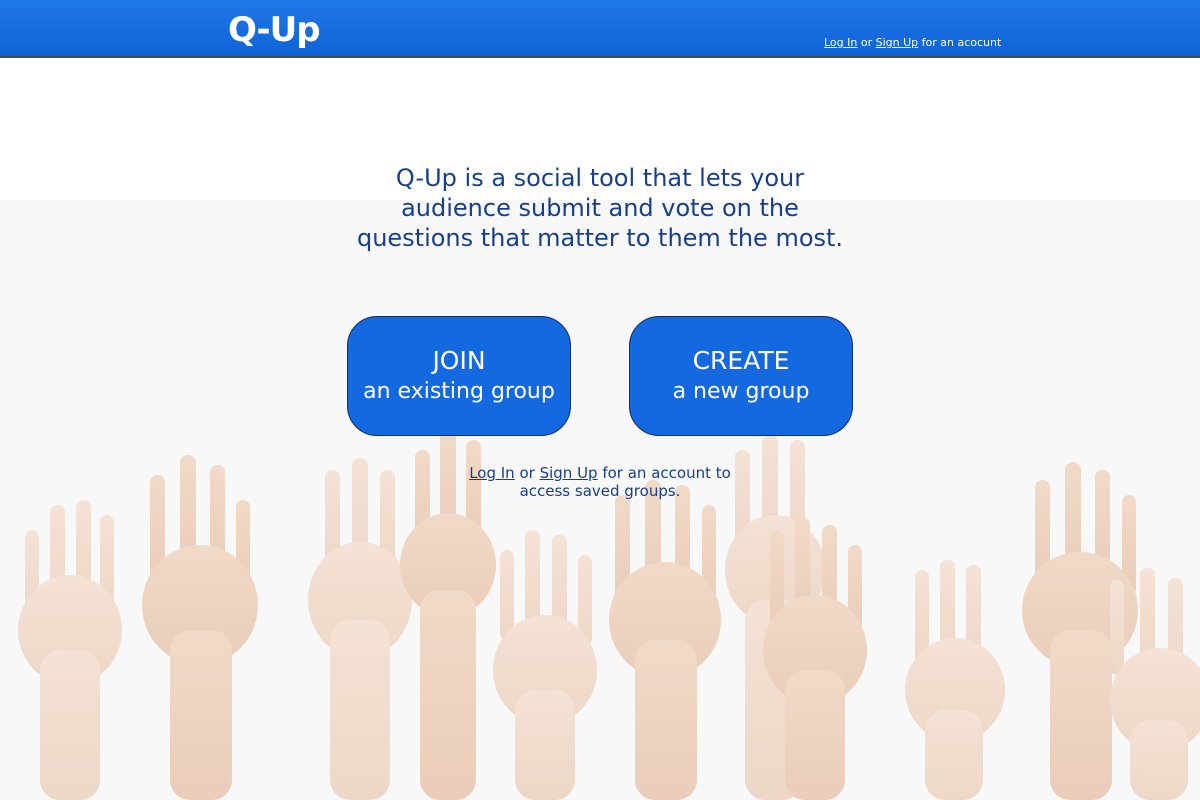 The height and width of the screenshot is (800, 1200). Describe the element at coordinates (274, 30) in the screenshot. I see `q-up-logo: Q-Up` at that location.